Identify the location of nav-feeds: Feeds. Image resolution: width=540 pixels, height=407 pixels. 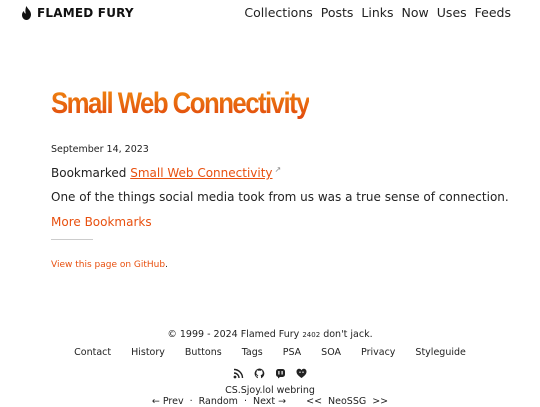
(493, 12).